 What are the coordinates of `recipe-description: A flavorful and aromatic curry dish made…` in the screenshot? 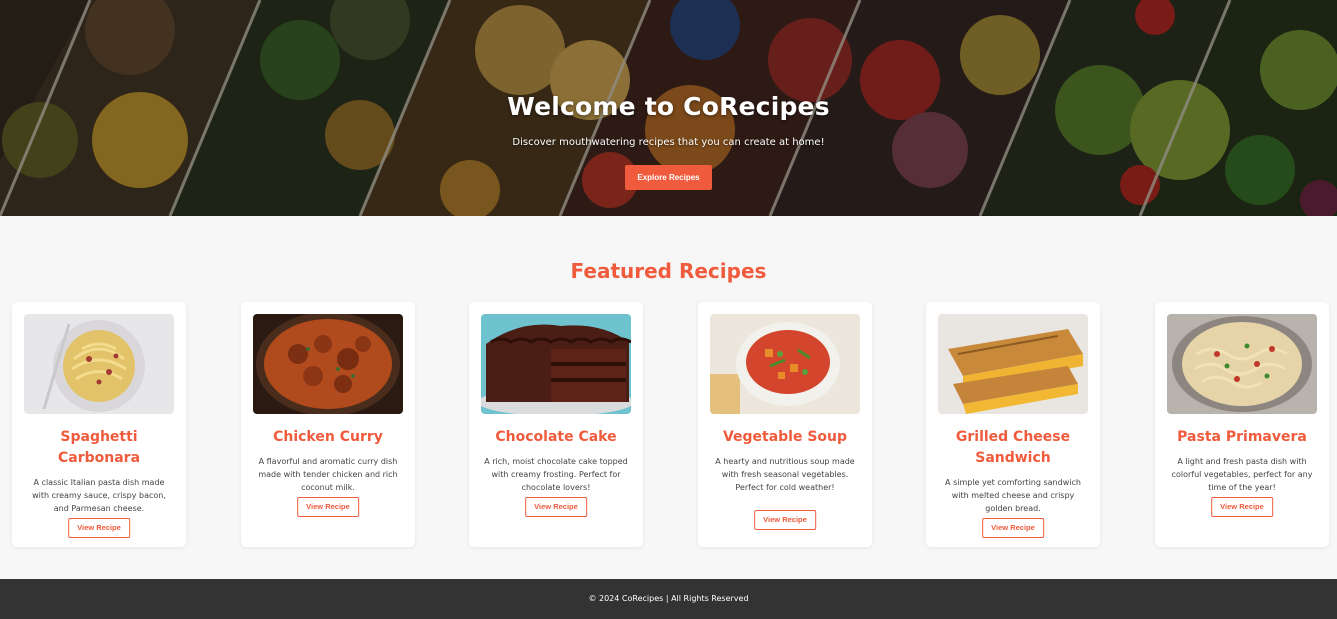 It's located at (328, 474).